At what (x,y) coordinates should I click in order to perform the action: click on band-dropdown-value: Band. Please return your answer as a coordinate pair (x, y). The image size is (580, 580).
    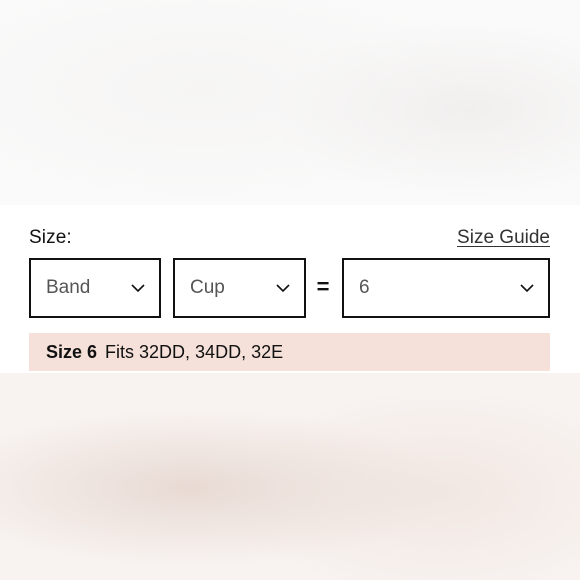
    Looking at the image, I should click on (68, 287).